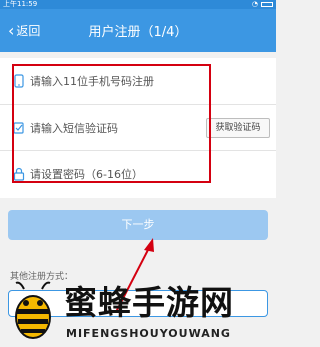 The height and width of the screenshot is (347, 320). I want to click on bee-logo-icon, so click(33, 310).